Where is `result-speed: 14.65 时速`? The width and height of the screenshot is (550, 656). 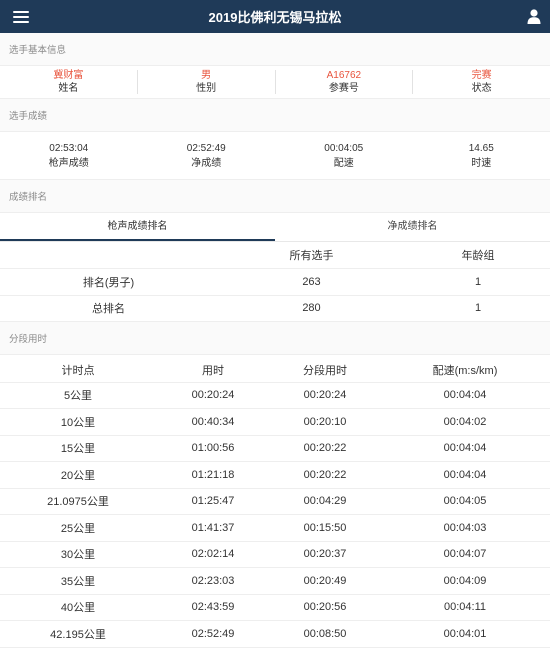
result-speed: 14.65 时速 is located at coordinates (481, 155).